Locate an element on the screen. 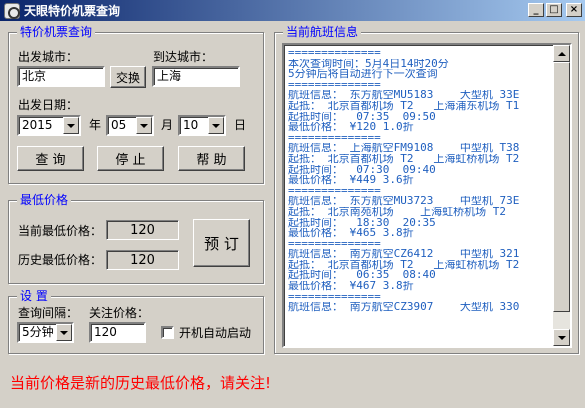 Image resolution: width=585 pixels, height=408 pixels. scroll-up-icon is located at coordinates (561, 53).